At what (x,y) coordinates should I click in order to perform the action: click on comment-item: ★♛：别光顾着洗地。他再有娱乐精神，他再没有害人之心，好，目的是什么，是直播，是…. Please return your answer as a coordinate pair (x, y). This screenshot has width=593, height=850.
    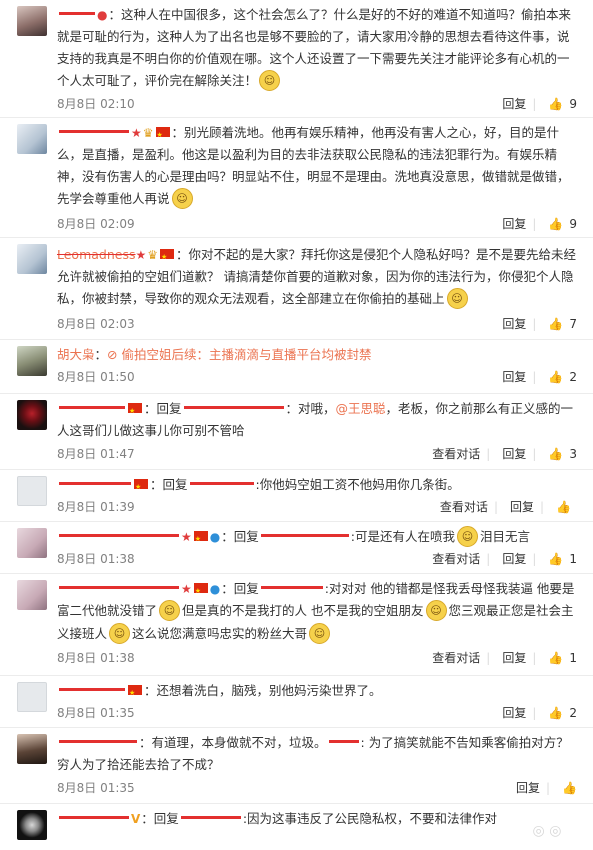
    Looking at the image, I should click on (296, 178).